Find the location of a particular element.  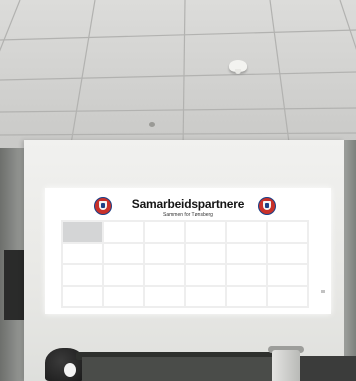

sprinkler-head is located at coordinates (152, 124).